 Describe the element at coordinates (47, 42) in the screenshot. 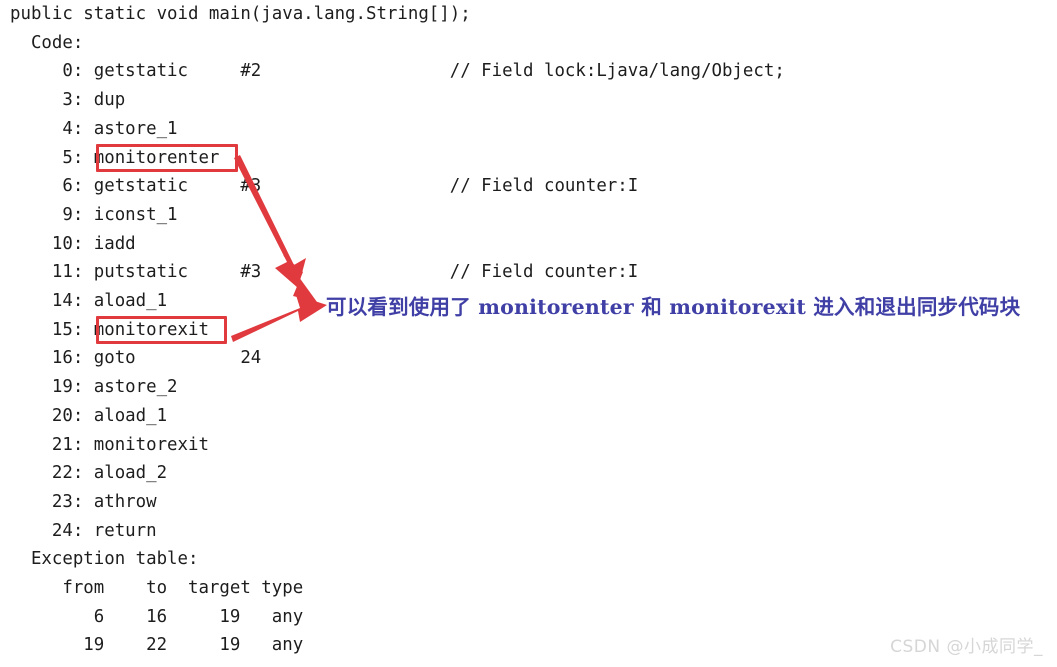

I see `code-line: Code:` at that location.